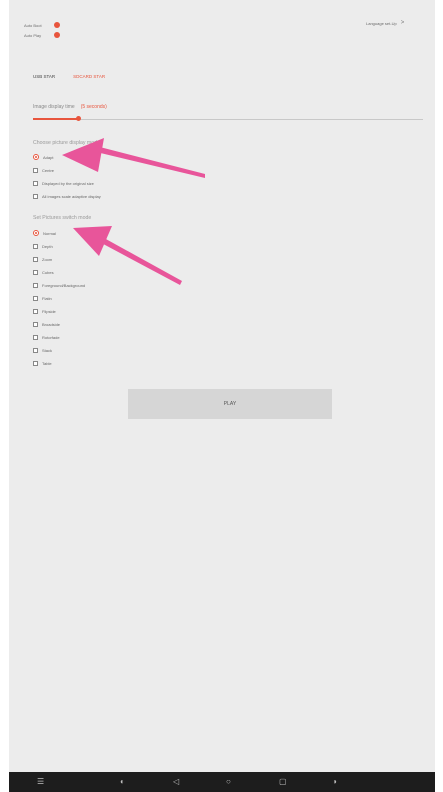 Image resolution: width=443 pixels, height=792 pixels. Describe the element at coordinates (89, 76) in the screenshot. I see `sdcard-source-label: SDCARD STAR` at that location.